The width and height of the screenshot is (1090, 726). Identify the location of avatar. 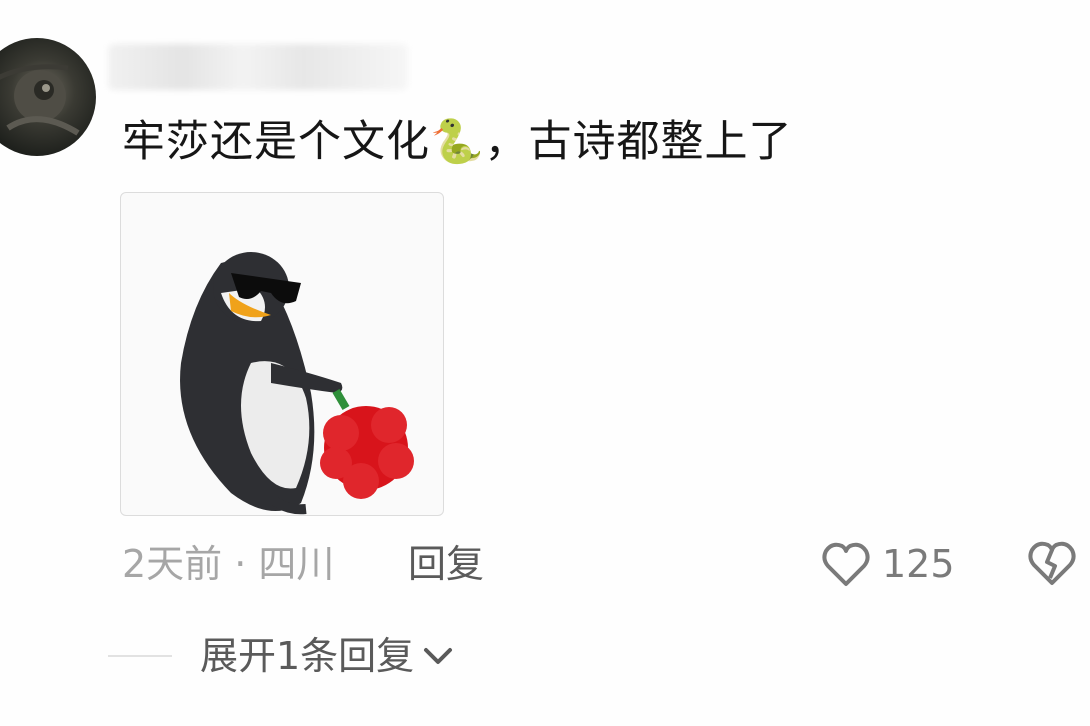
(48, 97).